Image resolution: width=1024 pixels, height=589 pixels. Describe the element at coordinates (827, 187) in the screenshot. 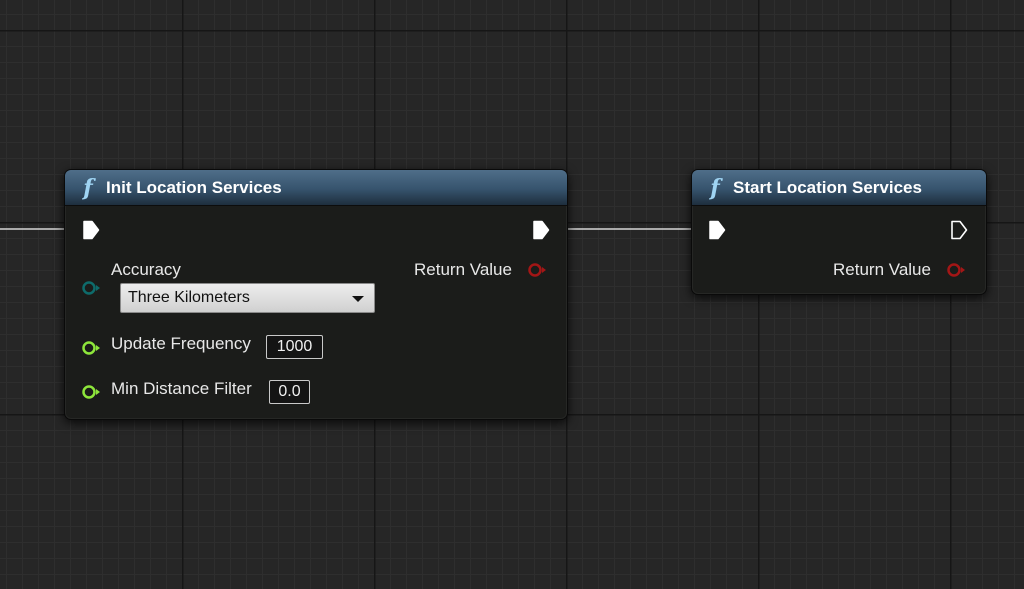

I see `node-title: Start Location Services` at that location.